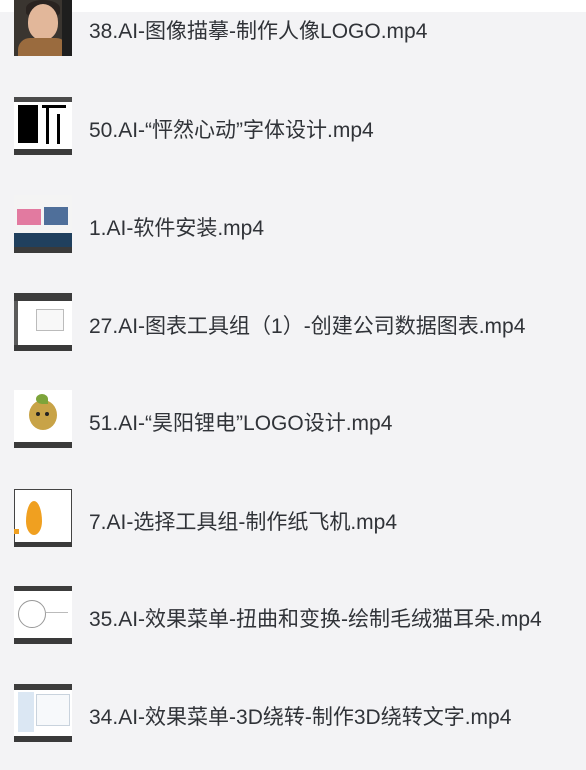  What do you see at coordinates (177, 228) in the screenshot?
I see `video-file-name: 1.AI-软件安装.mp4` at bounding box center [177, 228].